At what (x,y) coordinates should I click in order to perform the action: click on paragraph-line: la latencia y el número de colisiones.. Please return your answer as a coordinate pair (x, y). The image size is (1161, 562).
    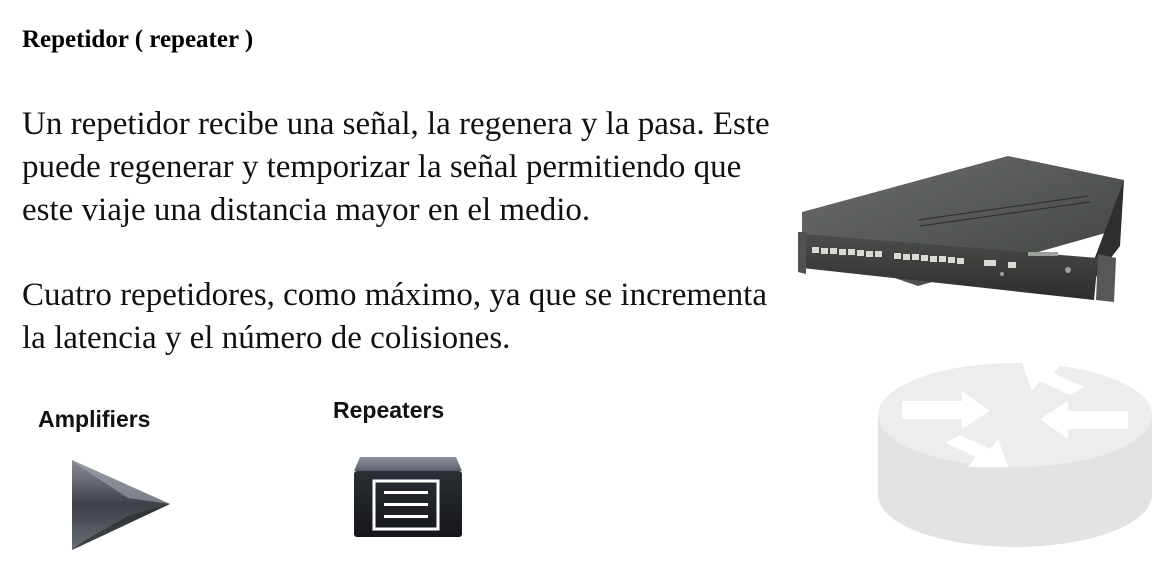
    Looking at the image, I should click on (266, 338).